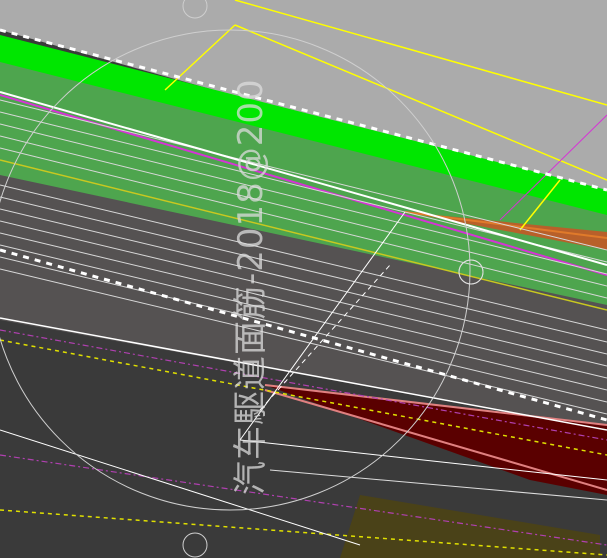 The height and width of the screenshot is (558, 607). I want to click on watermark-text: 汽车駆道面筋-2018@200, so click(251, 286).